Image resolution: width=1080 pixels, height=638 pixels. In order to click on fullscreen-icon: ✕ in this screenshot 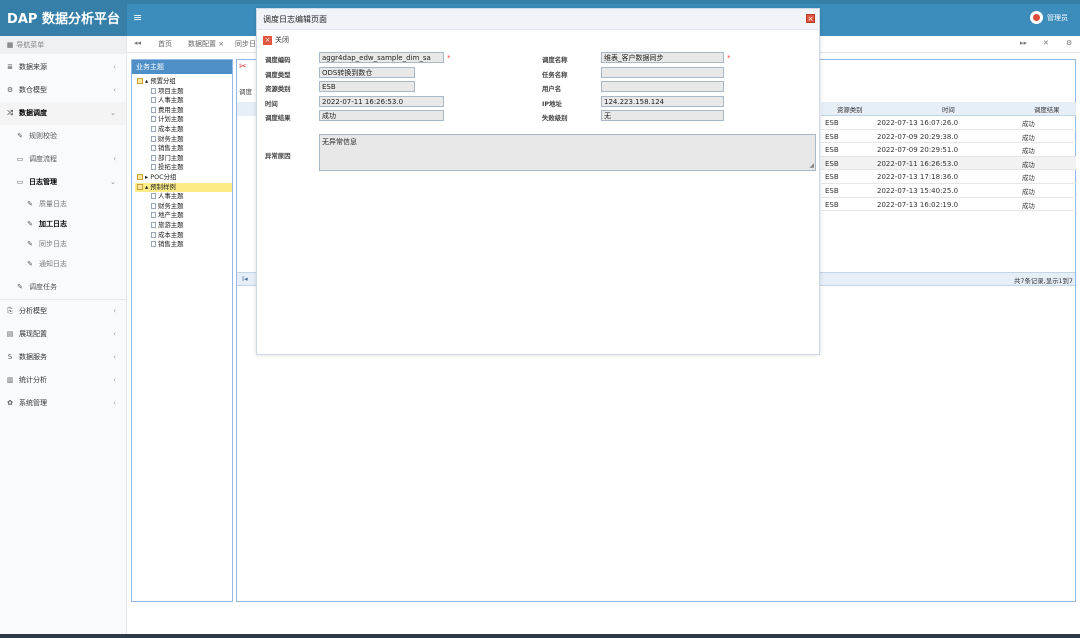, I will do `click(1046, 43)`.